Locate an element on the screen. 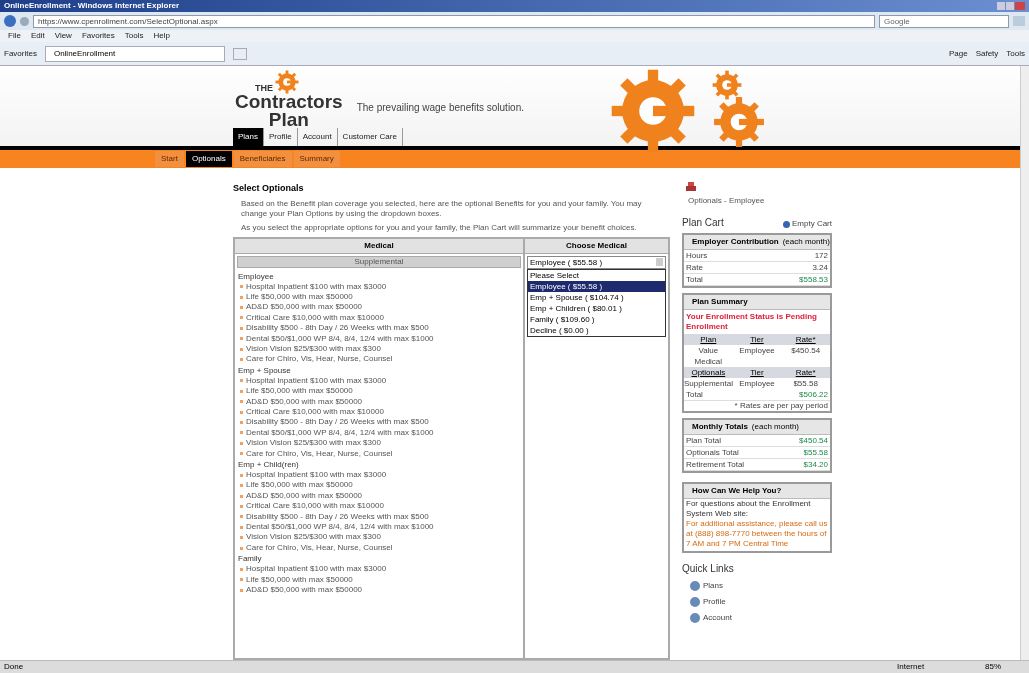 This screenshot has width=1029, height=673. printer-icon is located at coordinates (691, 187).